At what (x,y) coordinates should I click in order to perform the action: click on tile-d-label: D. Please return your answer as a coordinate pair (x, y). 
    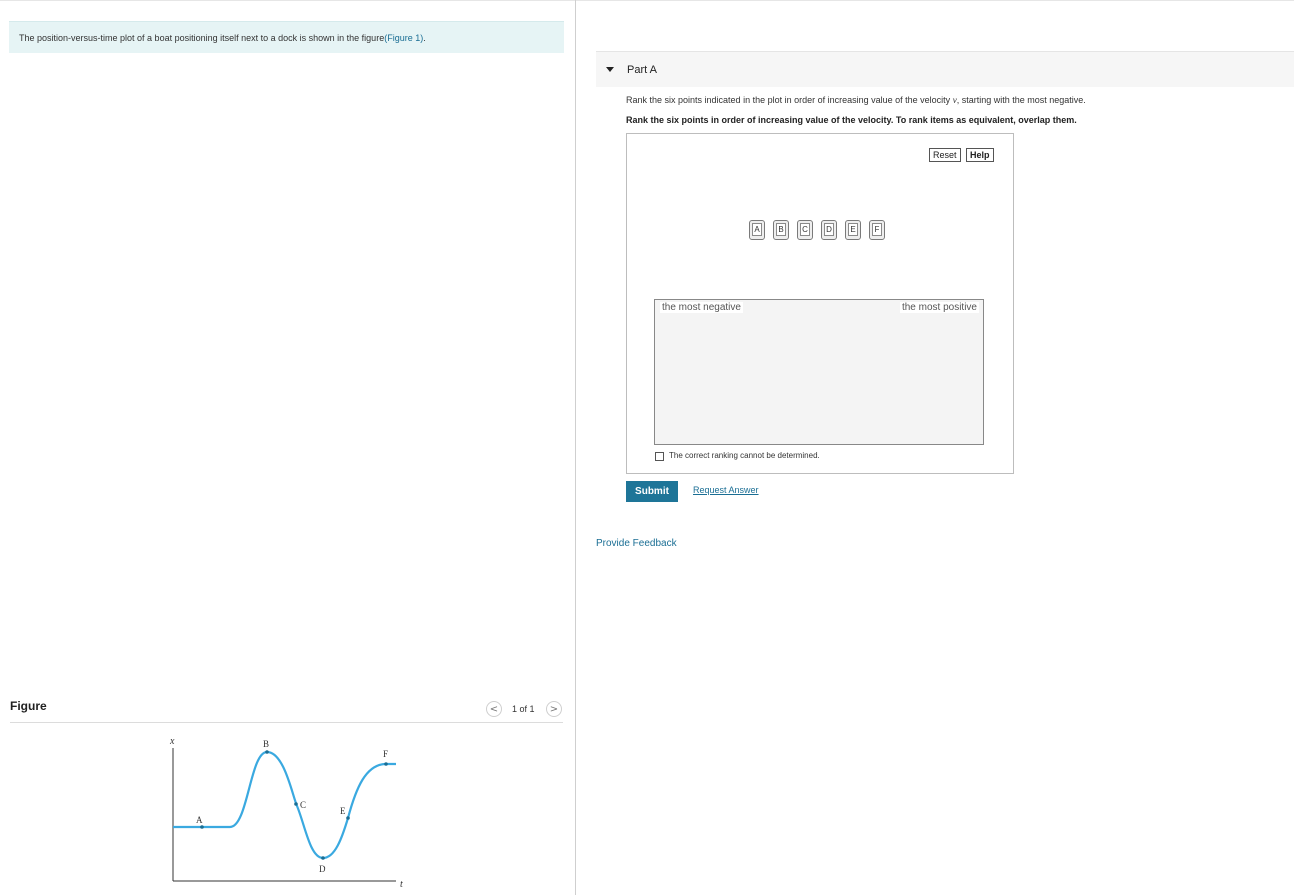
    Looking at the image, I should click on (829, 229).